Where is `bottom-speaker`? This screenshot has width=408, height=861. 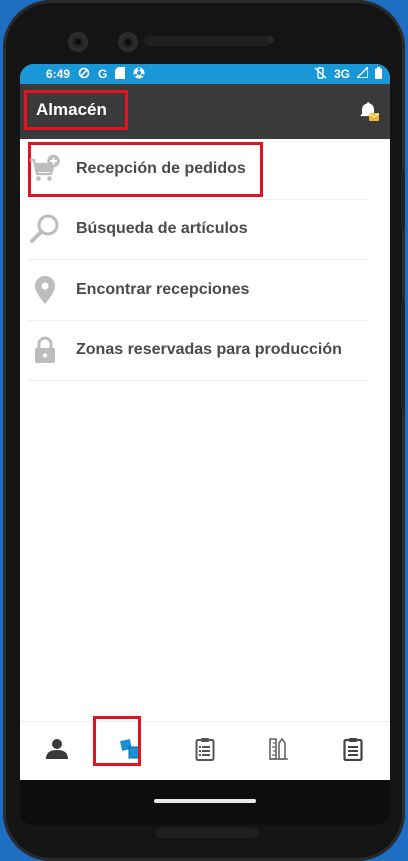
bottom-speaker is located at coordinates (207, 833).